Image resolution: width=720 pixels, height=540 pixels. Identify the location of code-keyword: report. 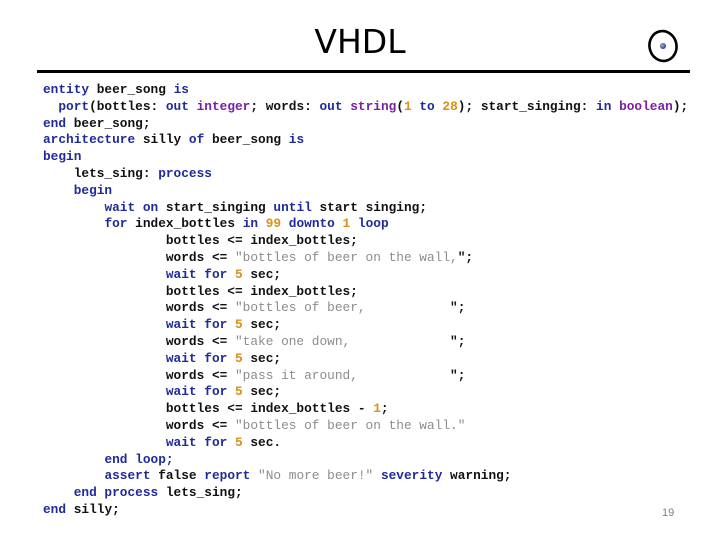
(227, 476).